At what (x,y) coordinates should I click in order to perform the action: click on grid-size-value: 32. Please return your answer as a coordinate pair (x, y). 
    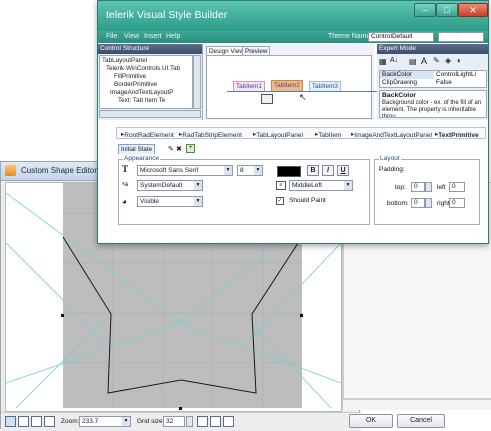
    Looking at the image, I should click on (170, 421).